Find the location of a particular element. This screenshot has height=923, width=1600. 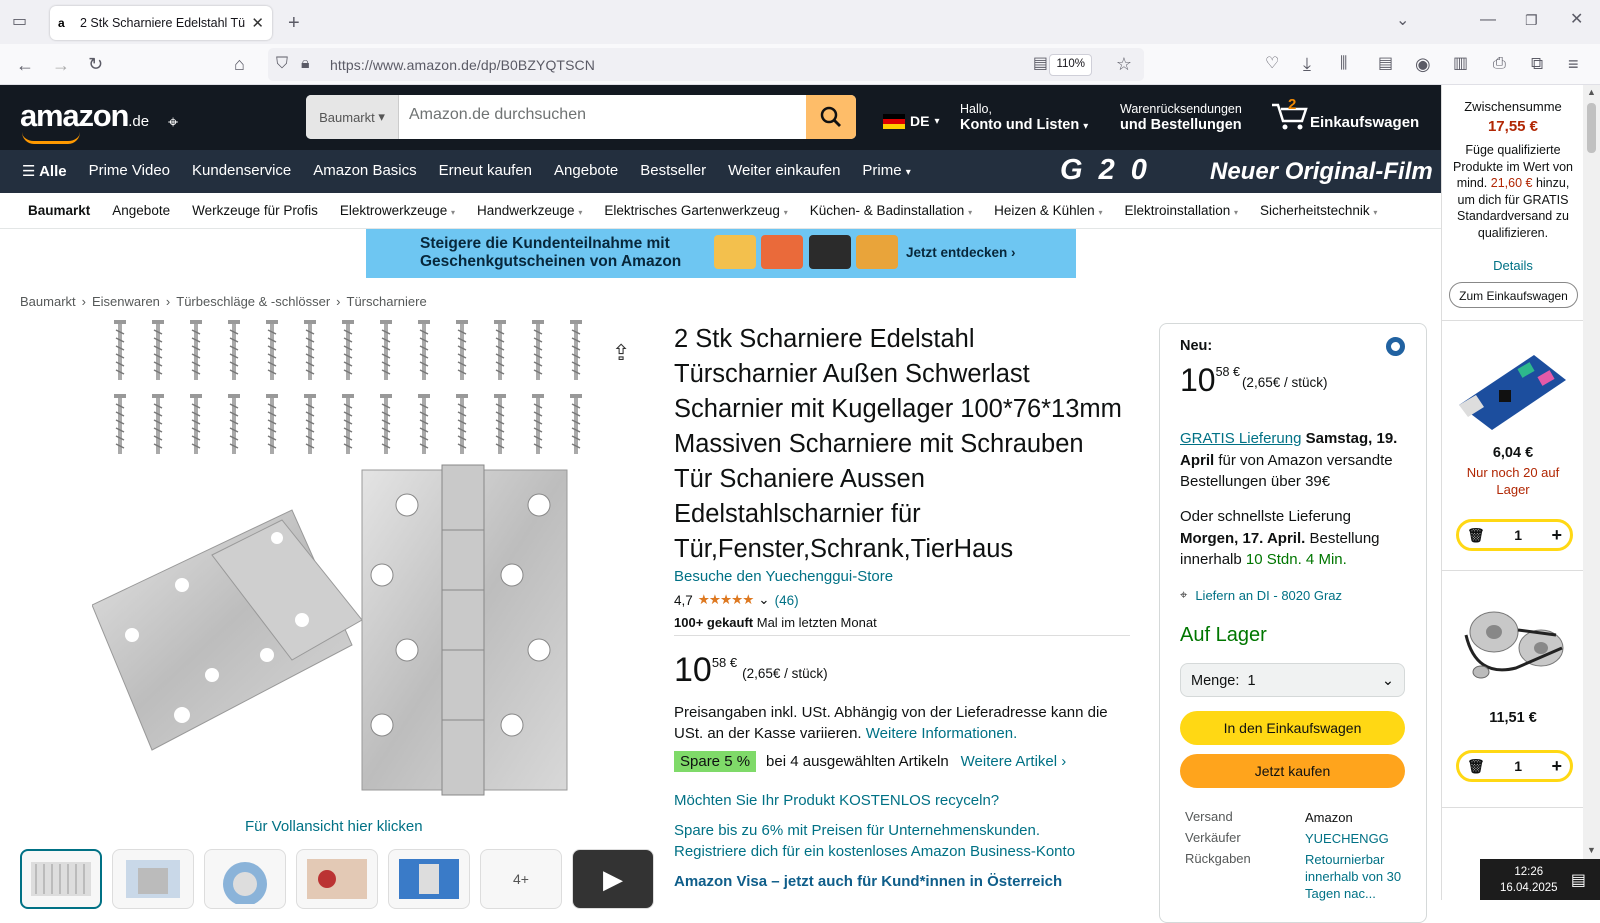

rating-summary: 4,7 ★★★★★ ⌄ (46) is located at coordinates (736, 600).